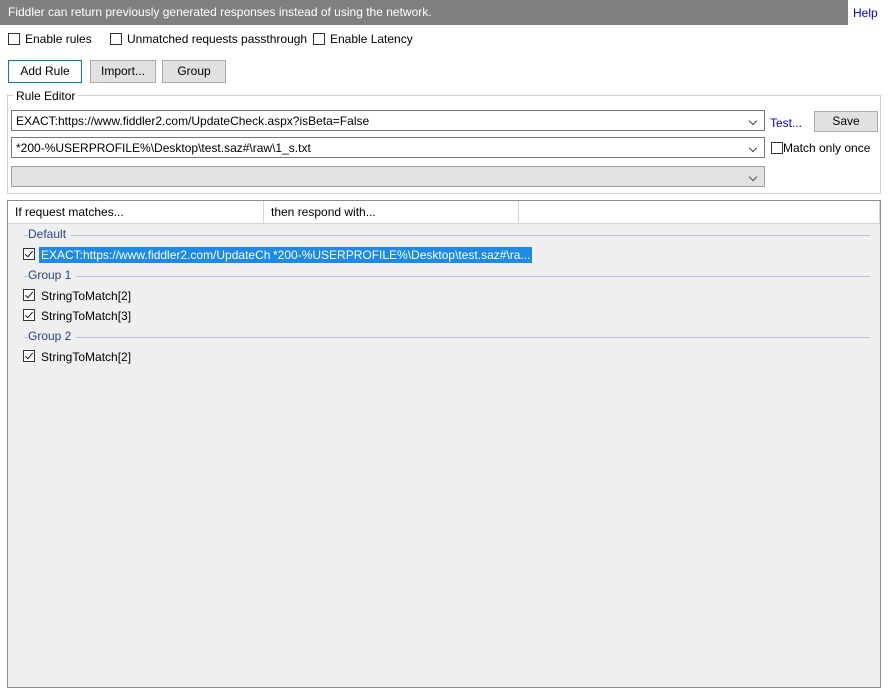 The height and width of the screenshot is (697, 888). Describe the element at coordinates (444, 234) in the screenshot. I see `rule-group-header: Default` at that location.